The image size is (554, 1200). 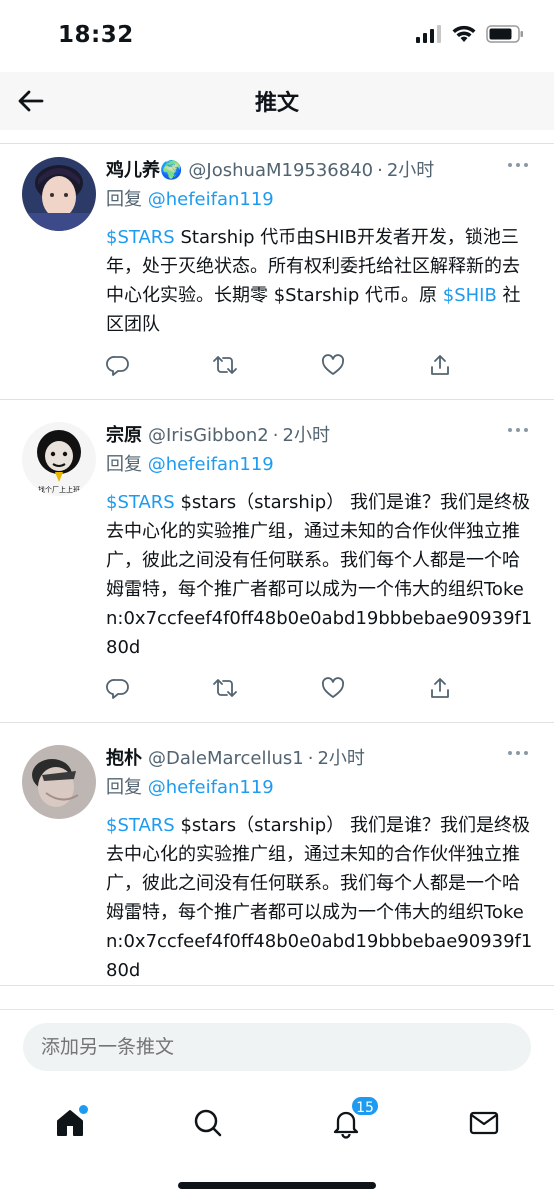 I want to click on divider, so click(x=277, y=137).